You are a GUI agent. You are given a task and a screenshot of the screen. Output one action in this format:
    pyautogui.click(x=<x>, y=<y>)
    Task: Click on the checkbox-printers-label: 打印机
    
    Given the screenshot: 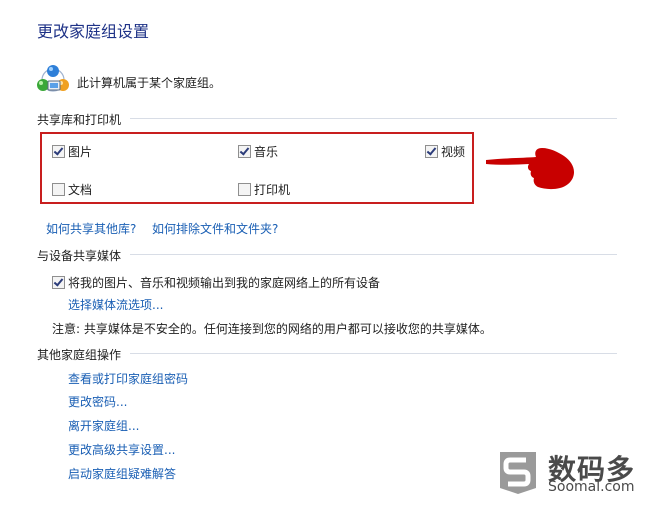 What is the action you would take?
    pyautogui.click(x=272, y=190)
    